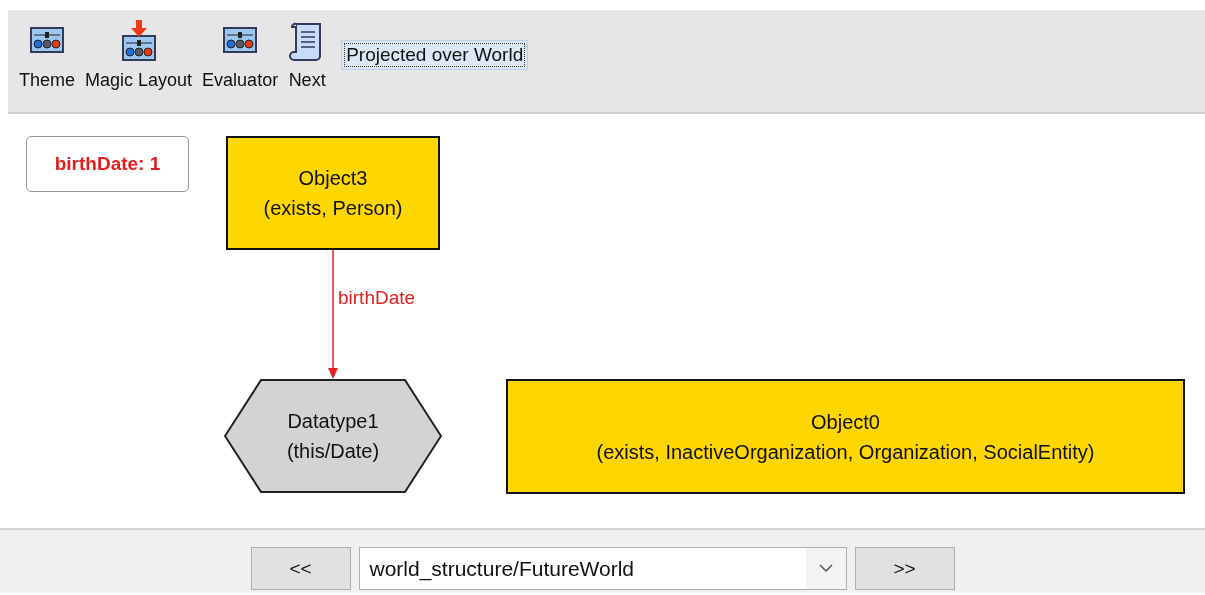 Image resolution: width=1205 pixels, height=595 pixels. I want to click on node-label: Datatype1, so click(333, 421).